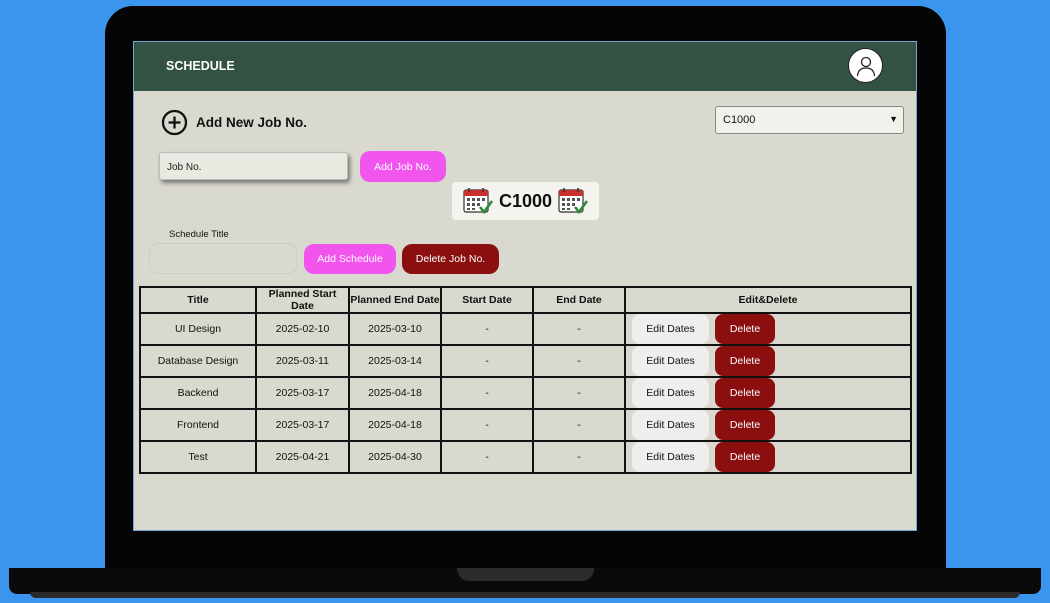 The width and height of the screenshot is (1050, 603). Describe the element at coordinates (198, 393) in the screenshot. I see `cell-title: Backend` at that location.